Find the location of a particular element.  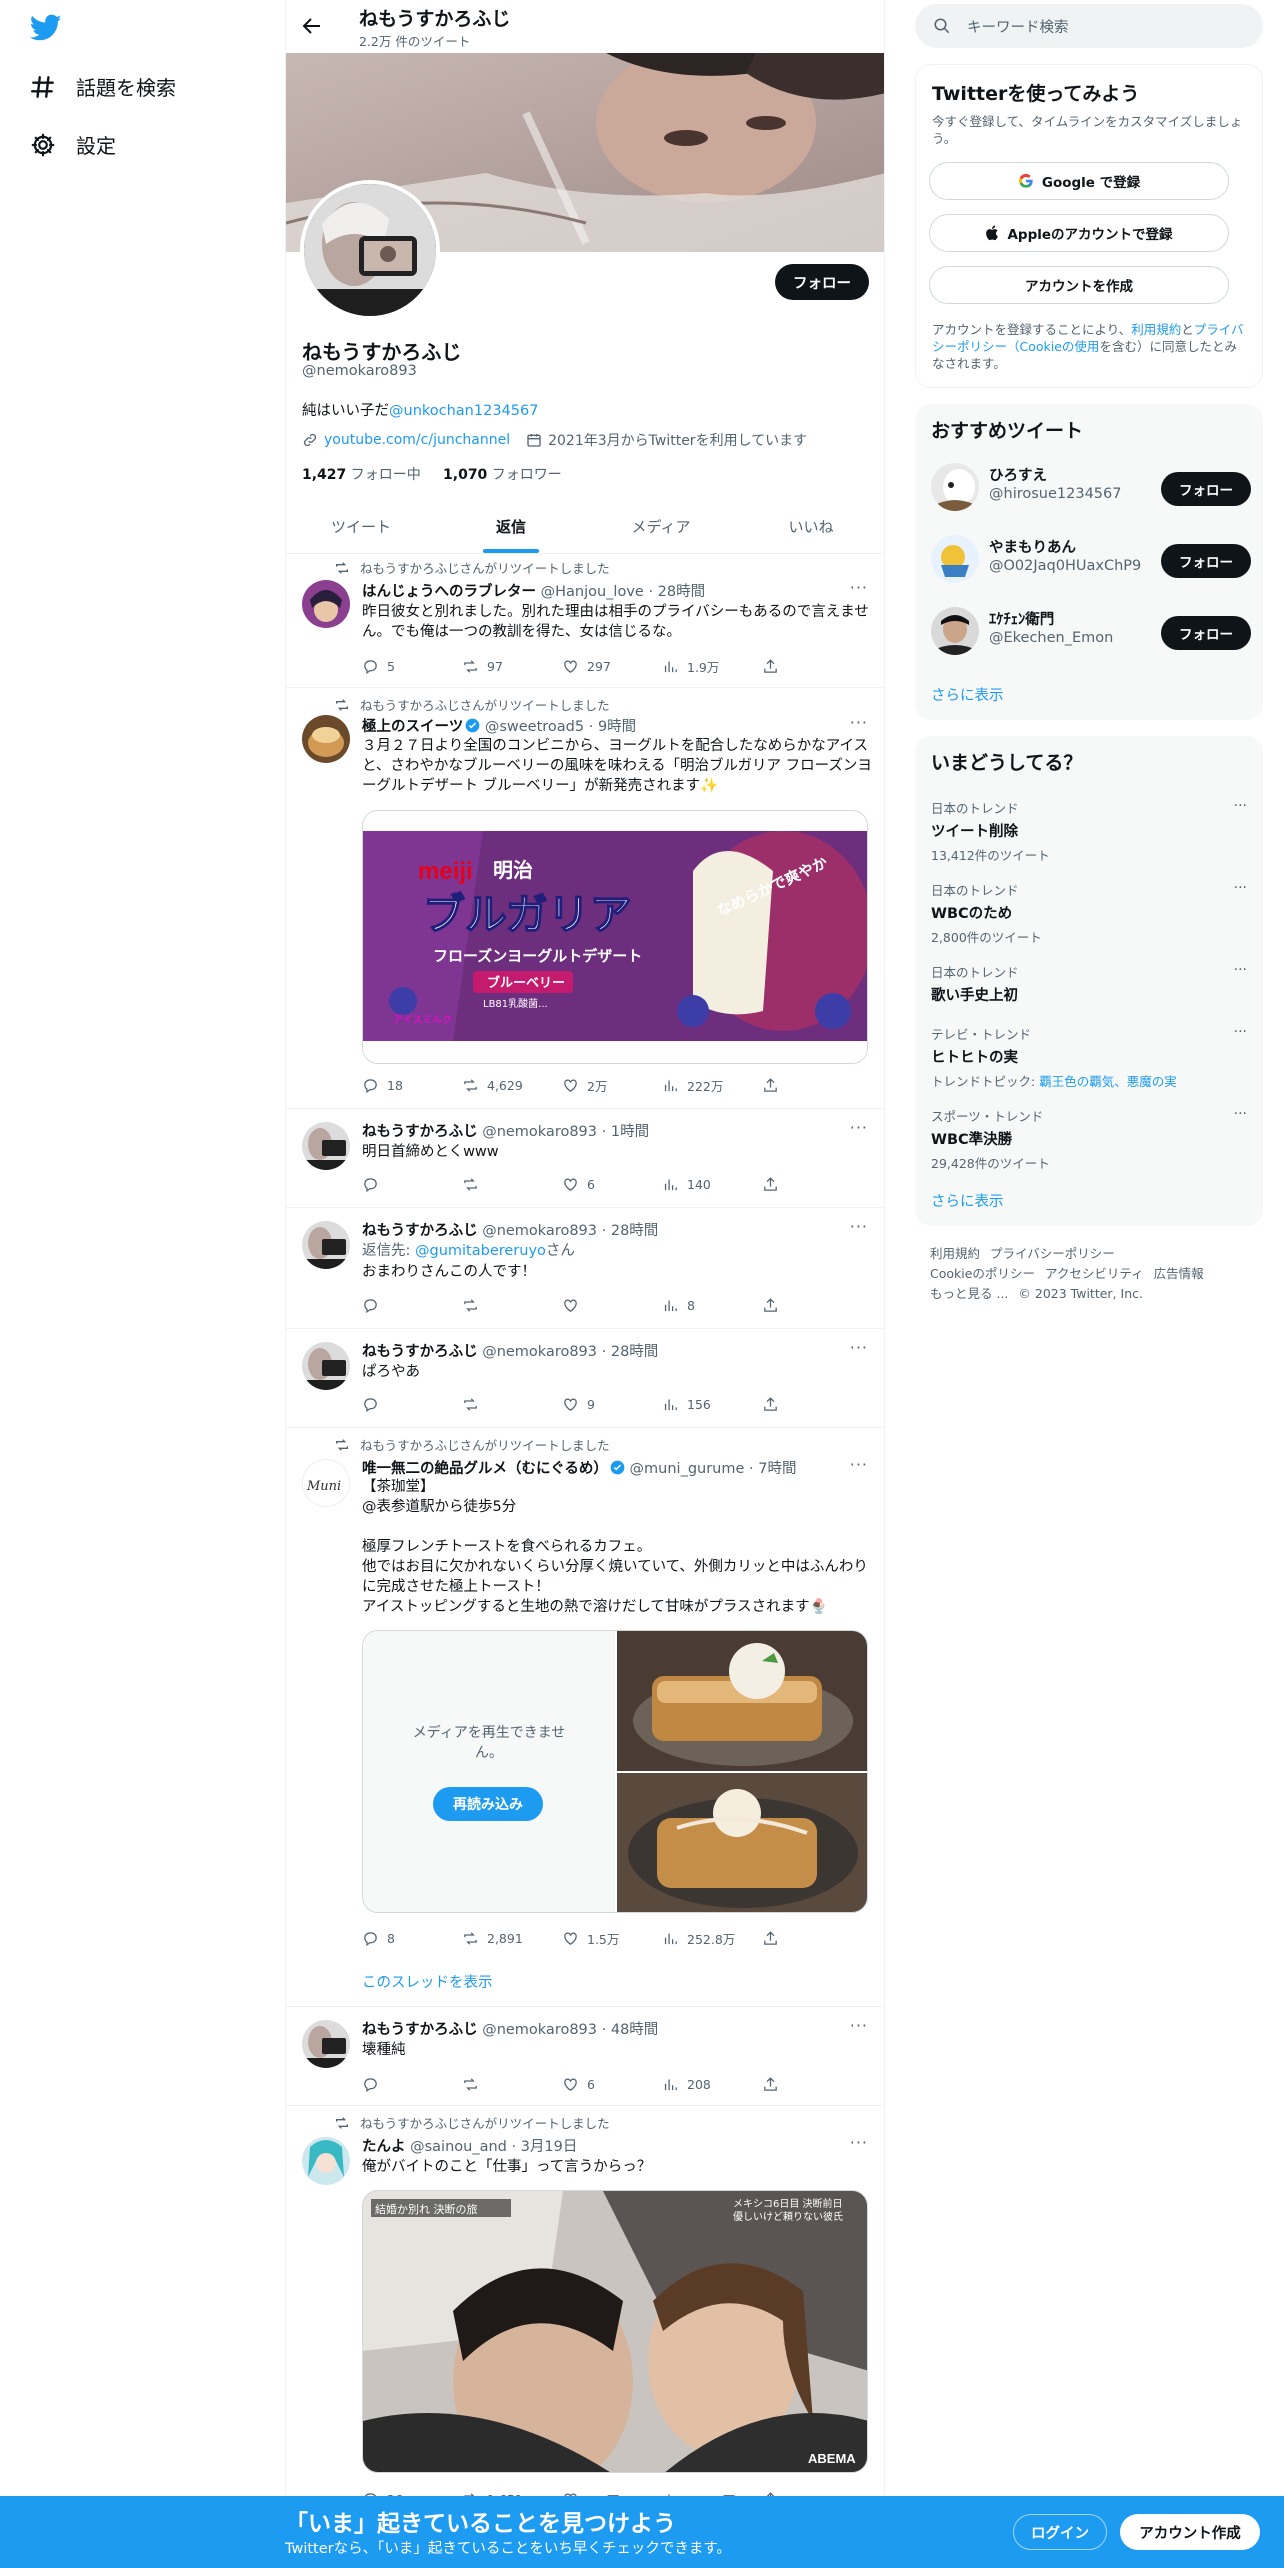

tweet-time: 48時間 is located at coordinates (634, 2030).